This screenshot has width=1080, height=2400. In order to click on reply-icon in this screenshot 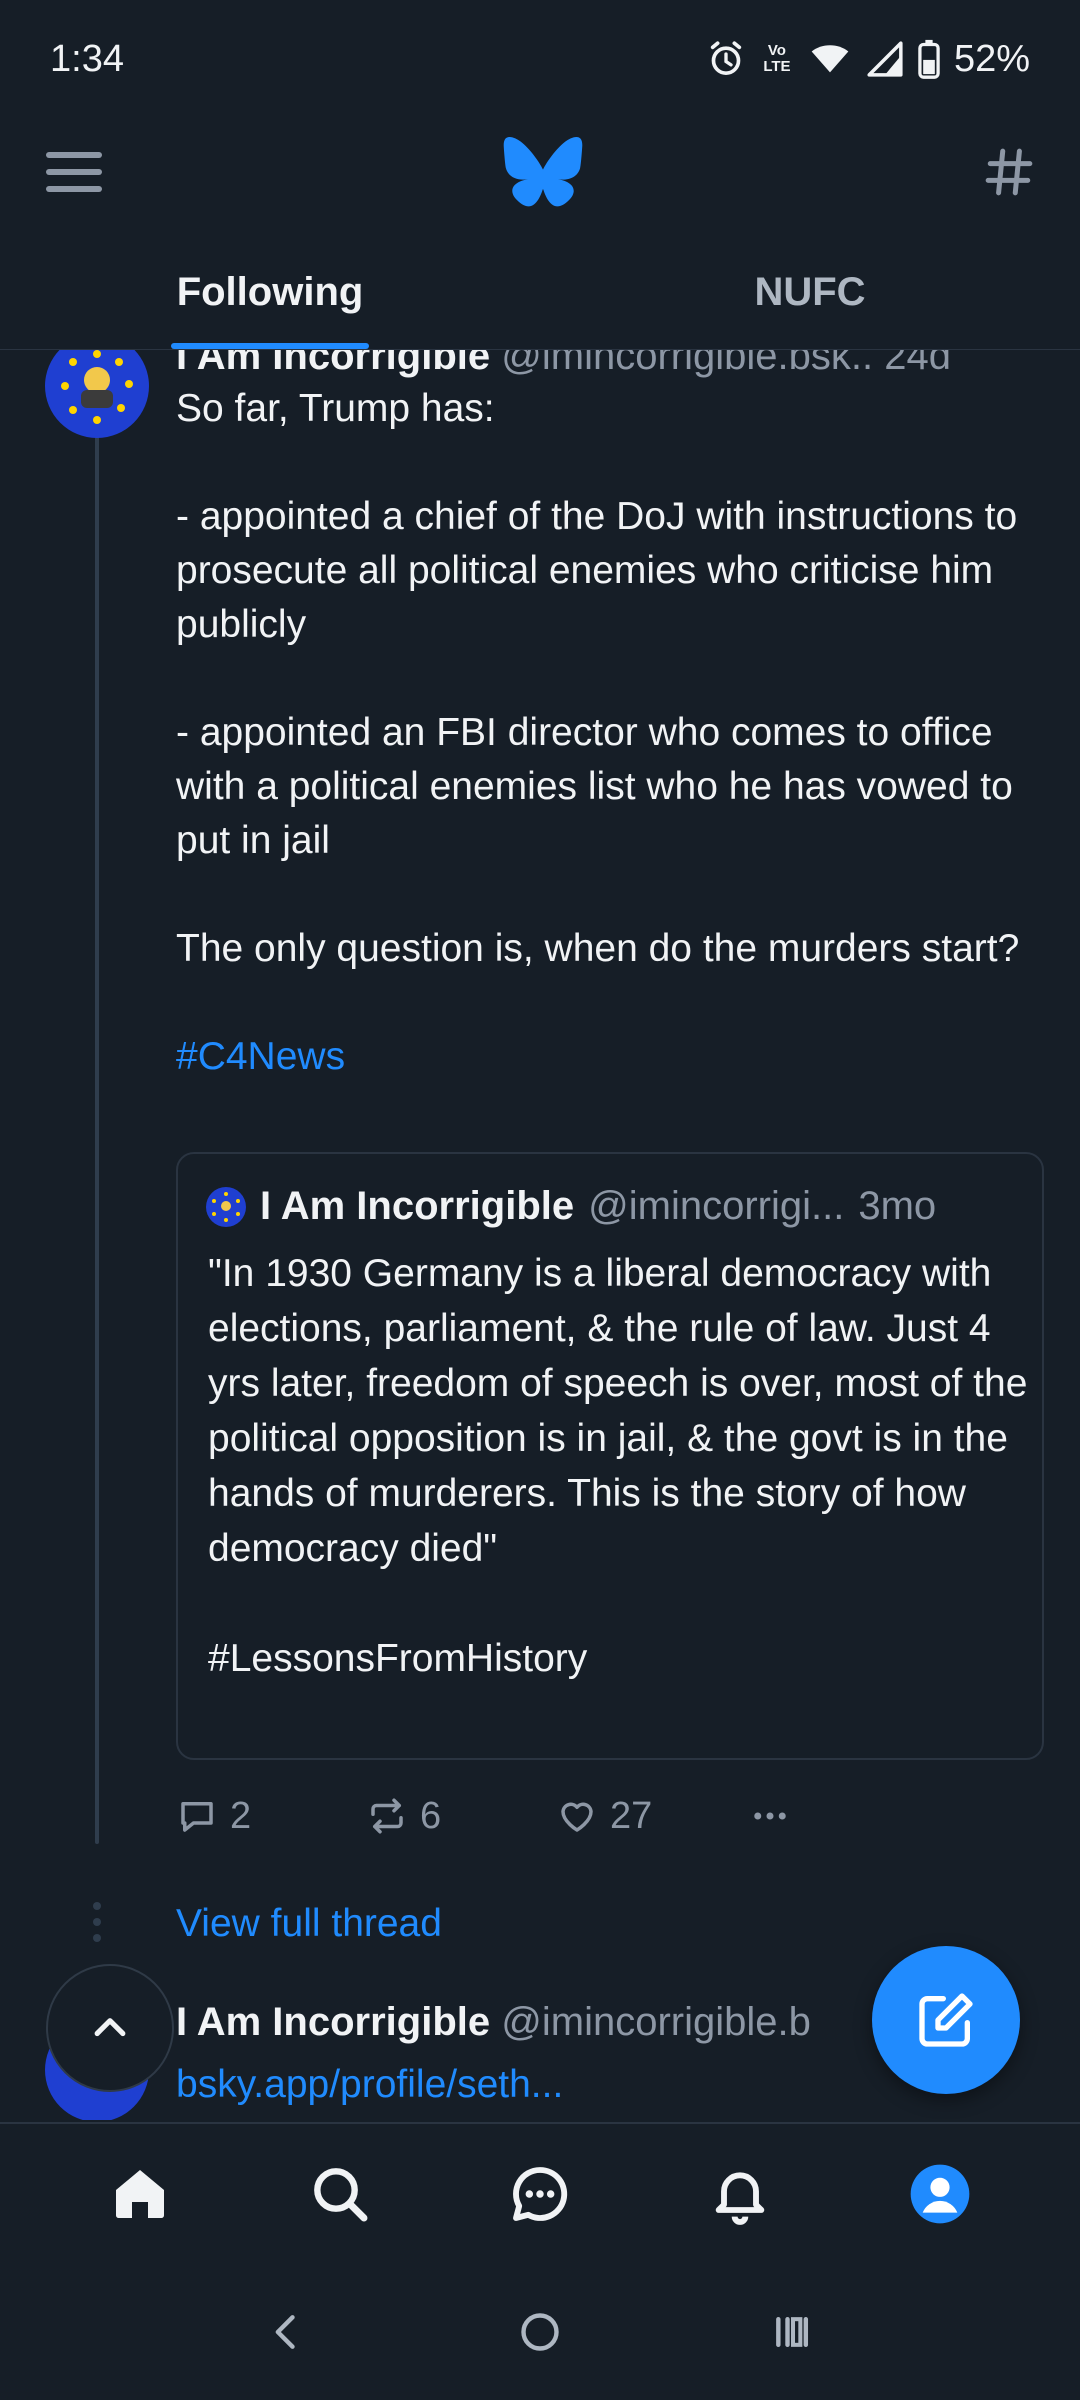, I will do `click(197, 1817)`.